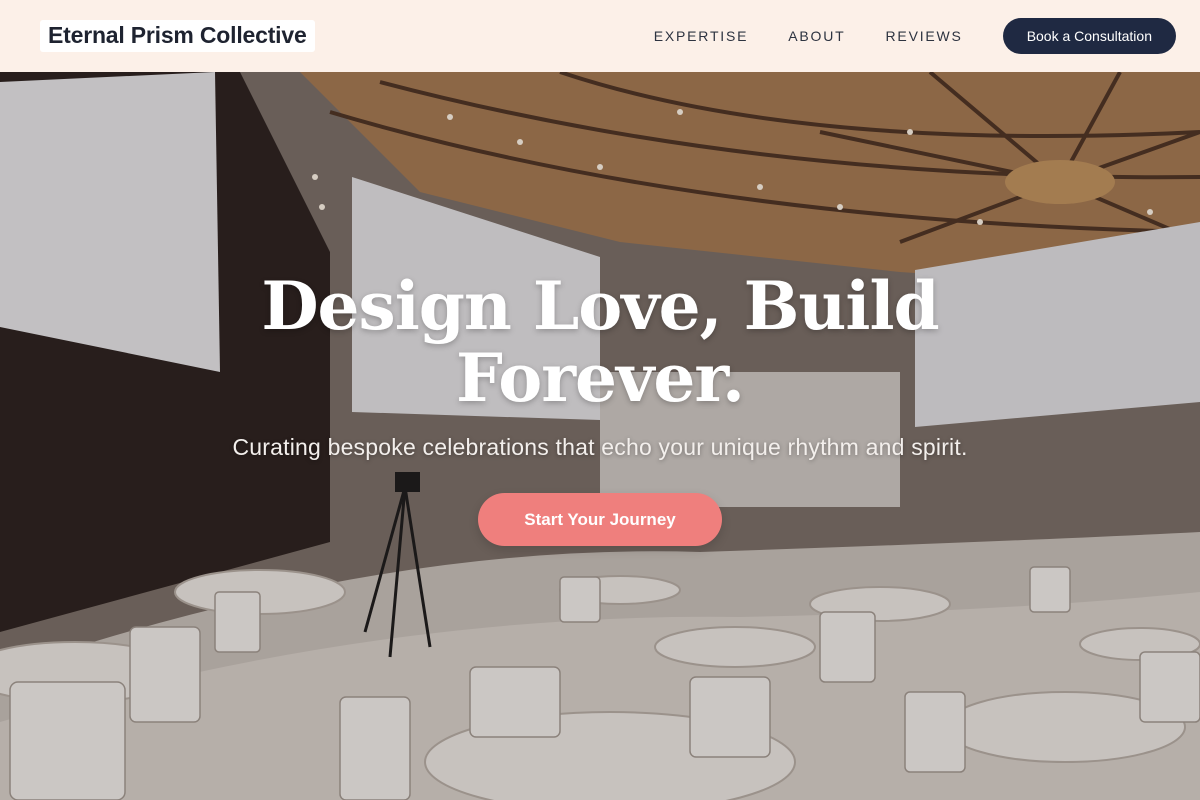 This screenshot has height=800, width=1200. I want to click on start-journey-button: Start Your Journey, so click(600, 519).